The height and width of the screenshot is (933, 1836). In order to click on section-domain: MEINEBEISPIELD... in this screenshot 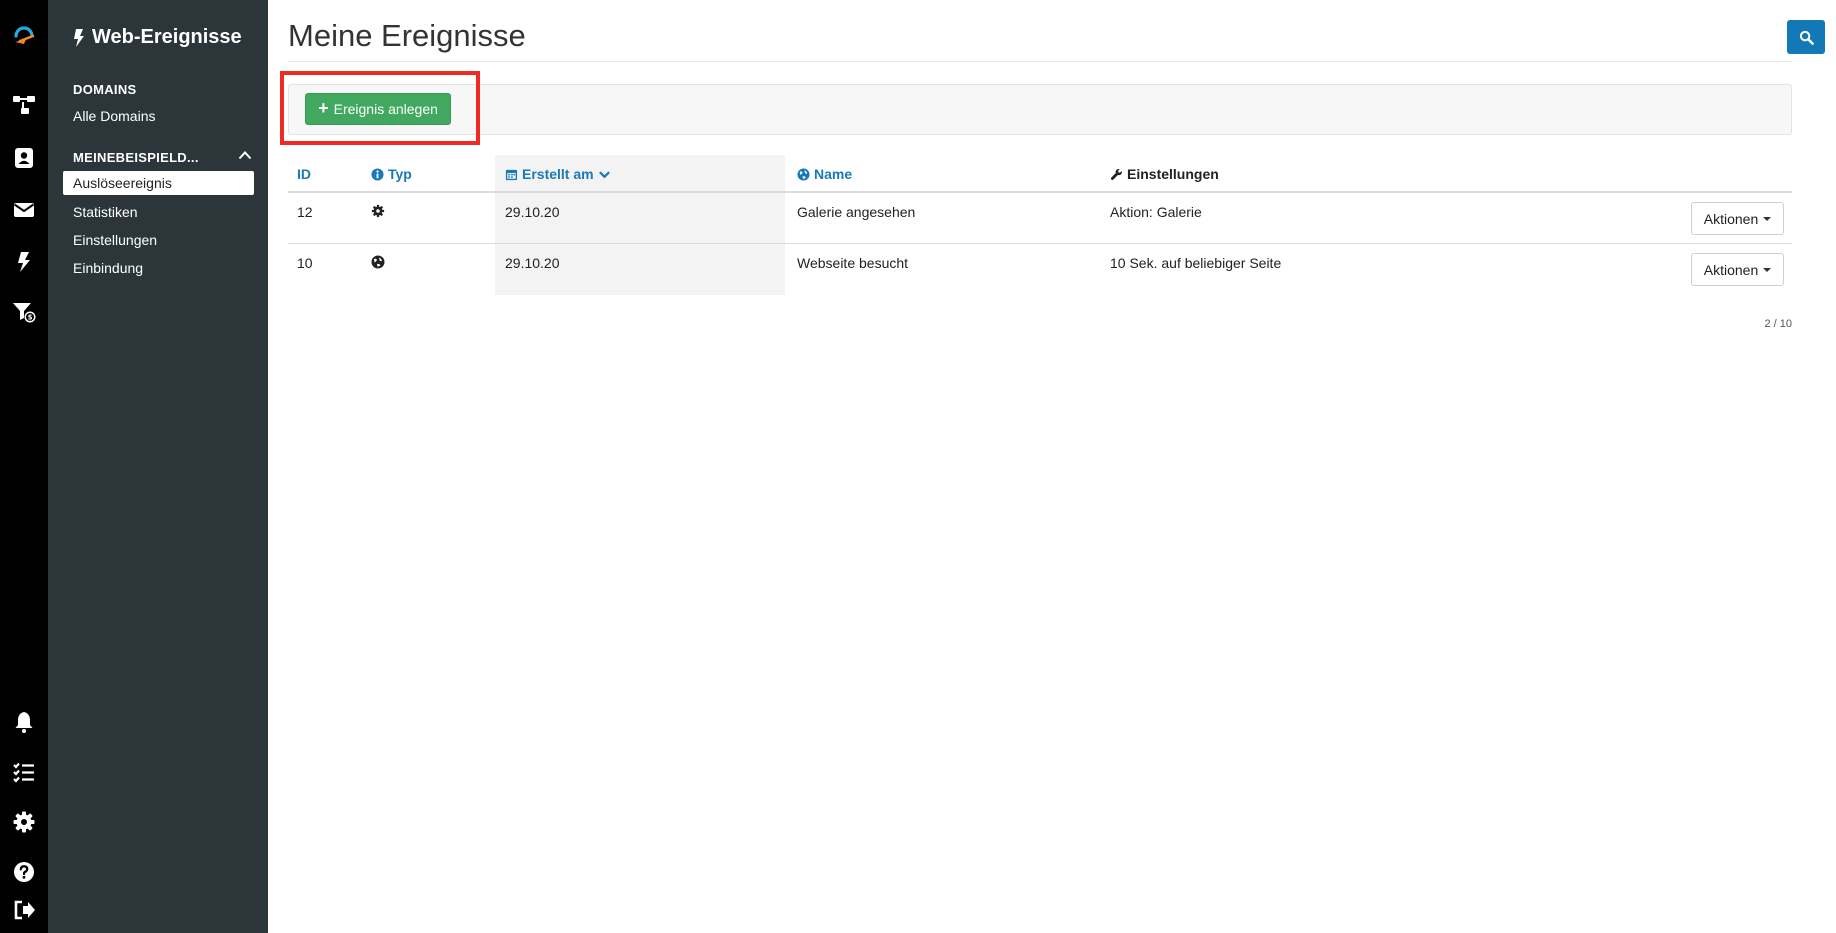, I will do `click(136, 157)`.